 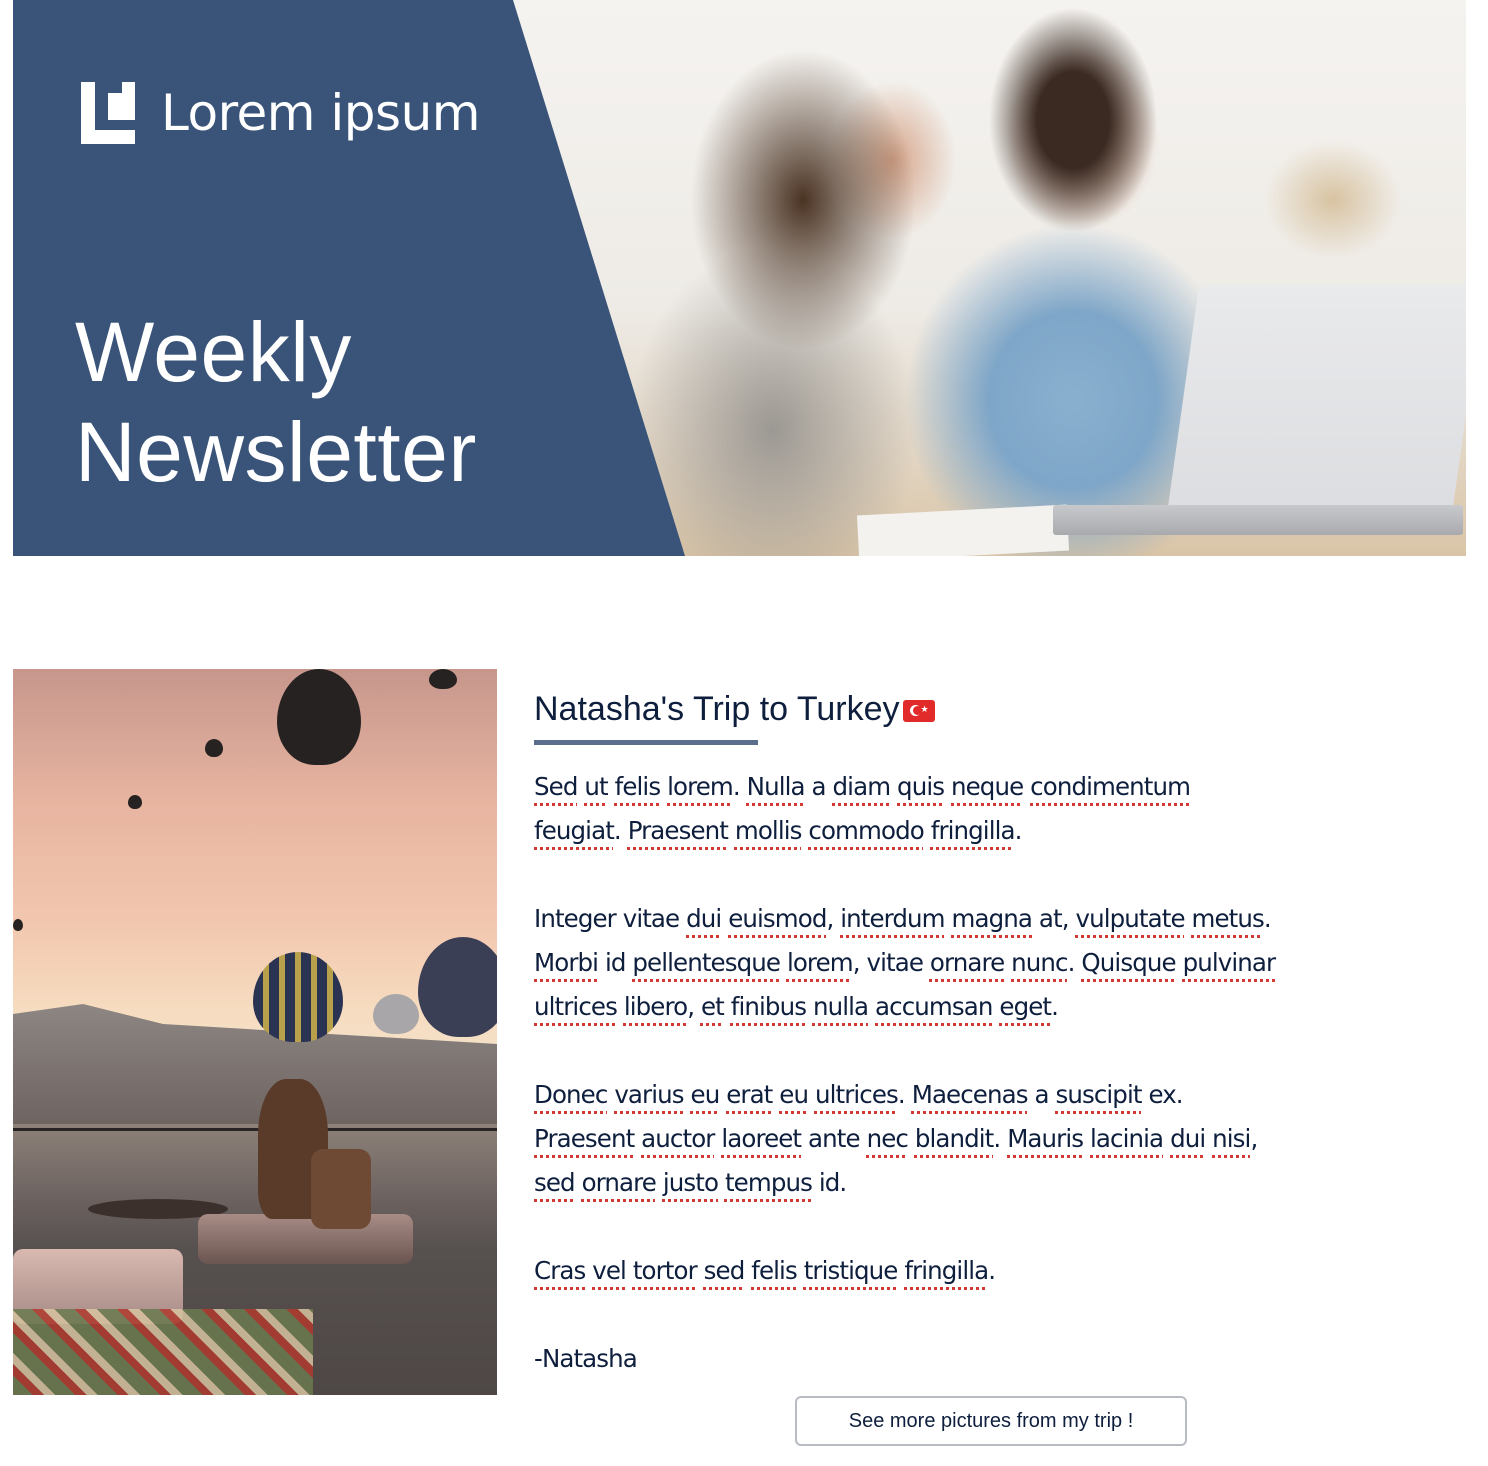 I want to click on misspelled-word: Sed, so click(x=556, y=786).